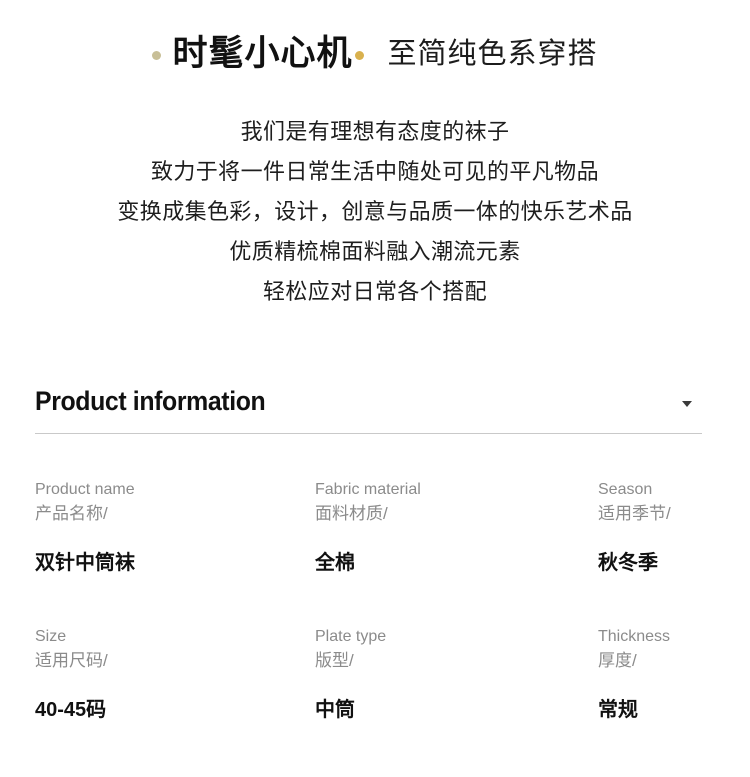  I want to click on spec-label-cn: 产品名称/, so click(71, 513).